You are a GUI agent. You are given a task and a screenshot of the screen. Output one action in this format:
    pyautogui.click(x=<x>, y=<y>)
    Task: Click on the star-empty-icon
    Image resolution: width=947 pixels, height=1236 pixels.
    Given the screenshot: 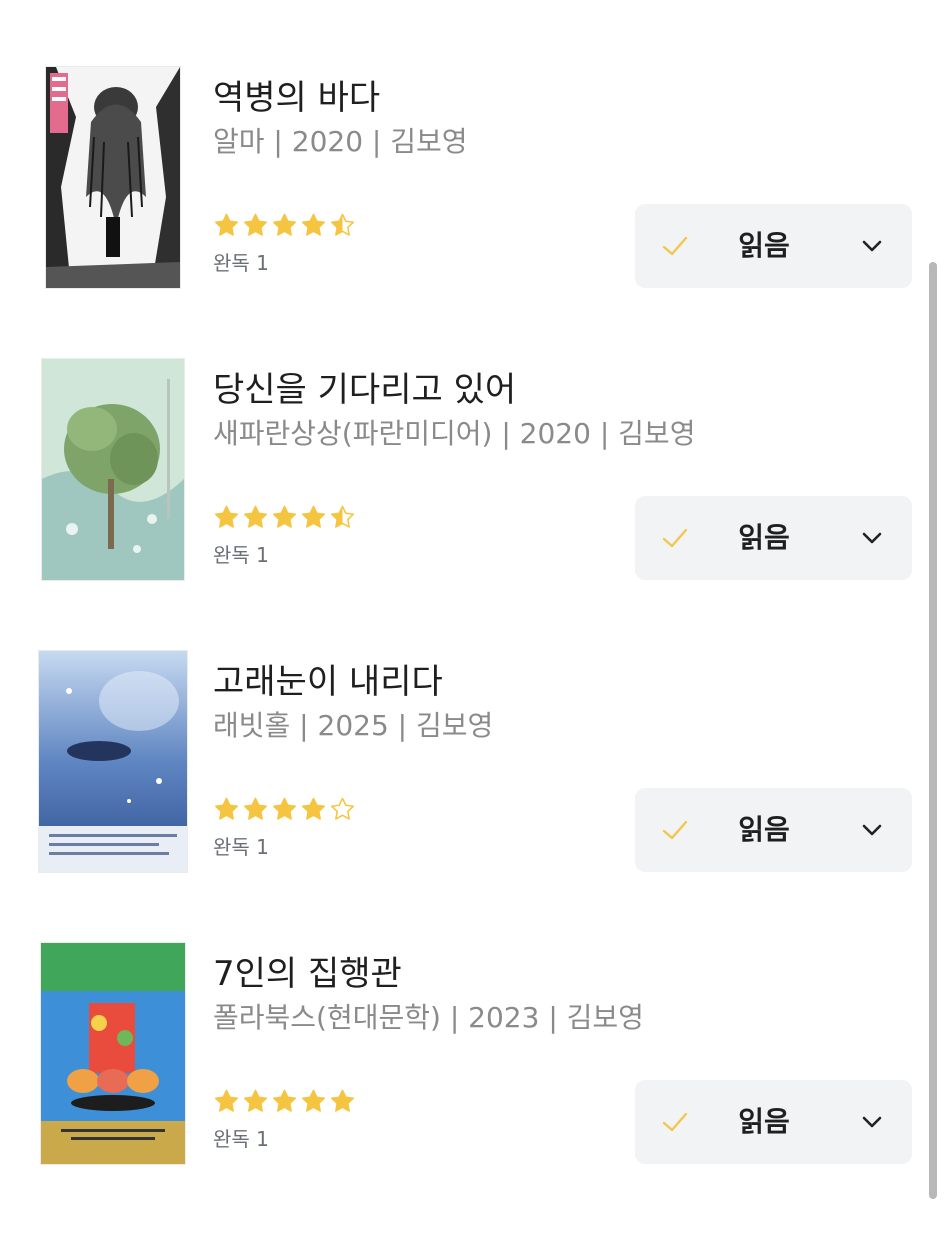 What is the action you would take?
    pyautogui.click(x=342, y=808)
    